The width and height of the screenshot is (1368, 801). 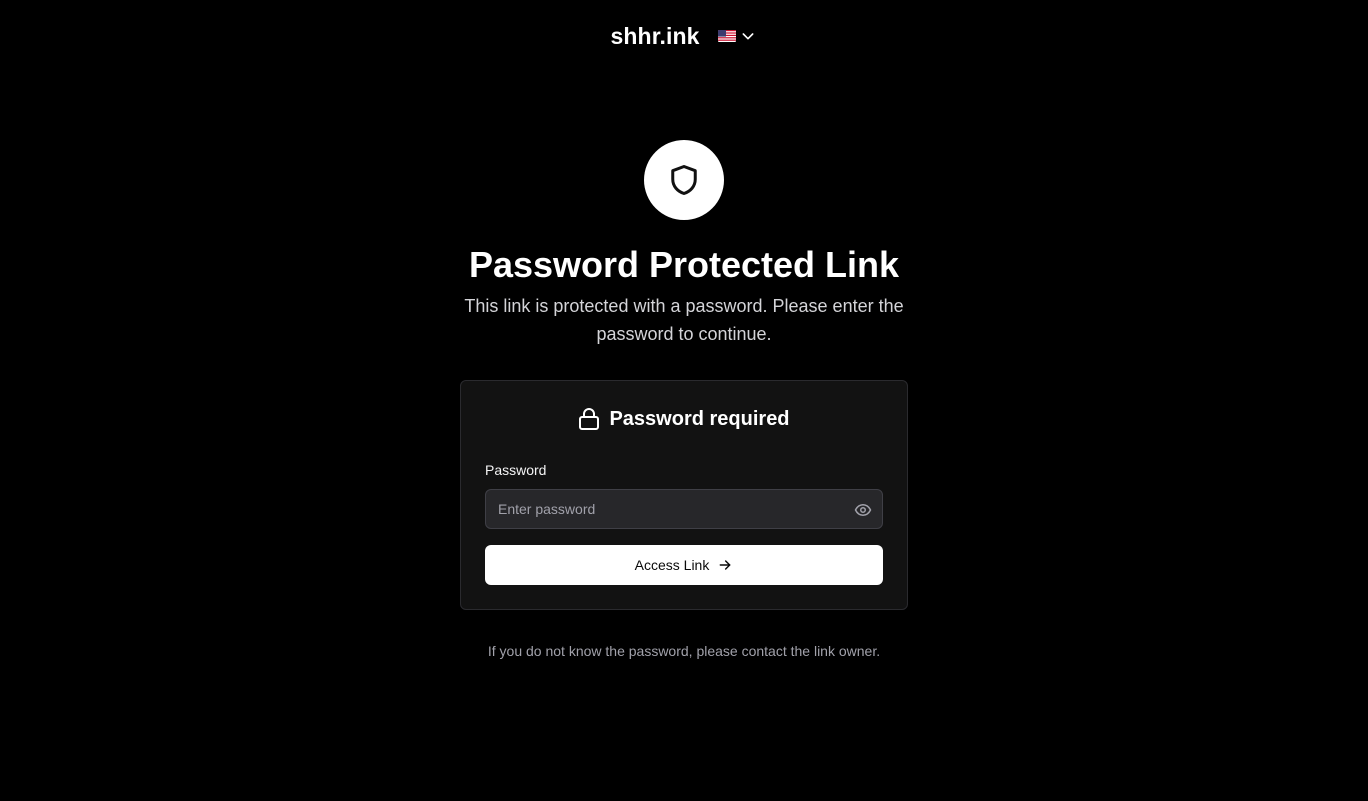 I want to click on arrow-right-icon, so click(x=725, y=565).